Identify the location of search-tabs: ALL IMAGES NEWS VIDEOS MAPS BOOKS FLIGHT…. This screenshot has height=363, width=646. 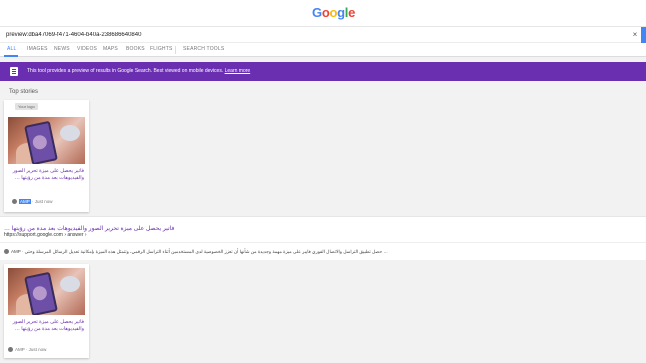
(323, 50).